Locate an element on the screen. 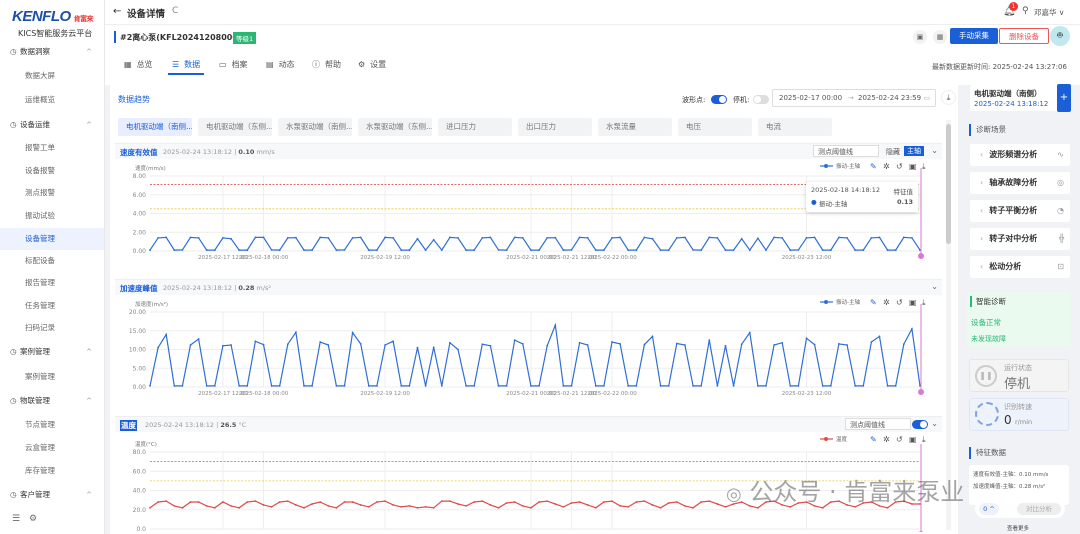 The image size is (1080, 534). sidebar-item: 数据大屏 is located at coordinates (52, 76).